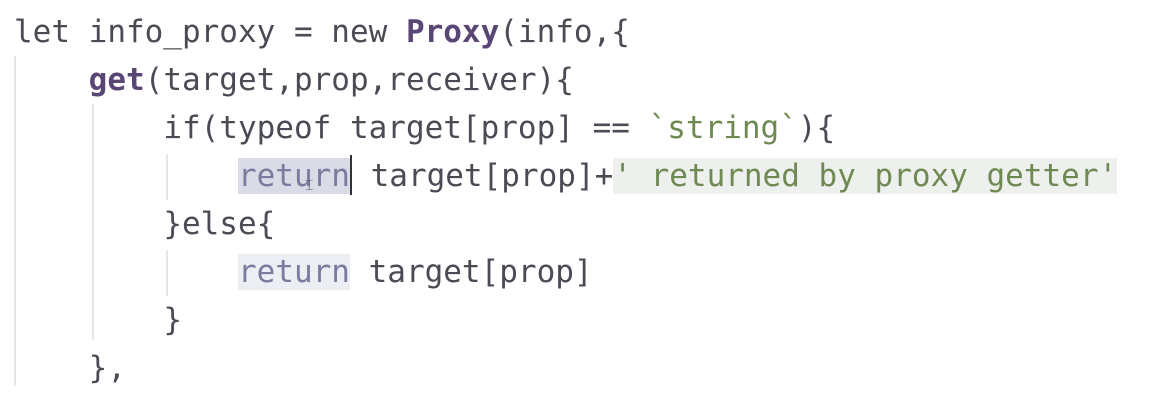 The image size is (1174, 402). I want to click on code-line-3: if(typeof target[prop] == `string`){, so click(424, 128).